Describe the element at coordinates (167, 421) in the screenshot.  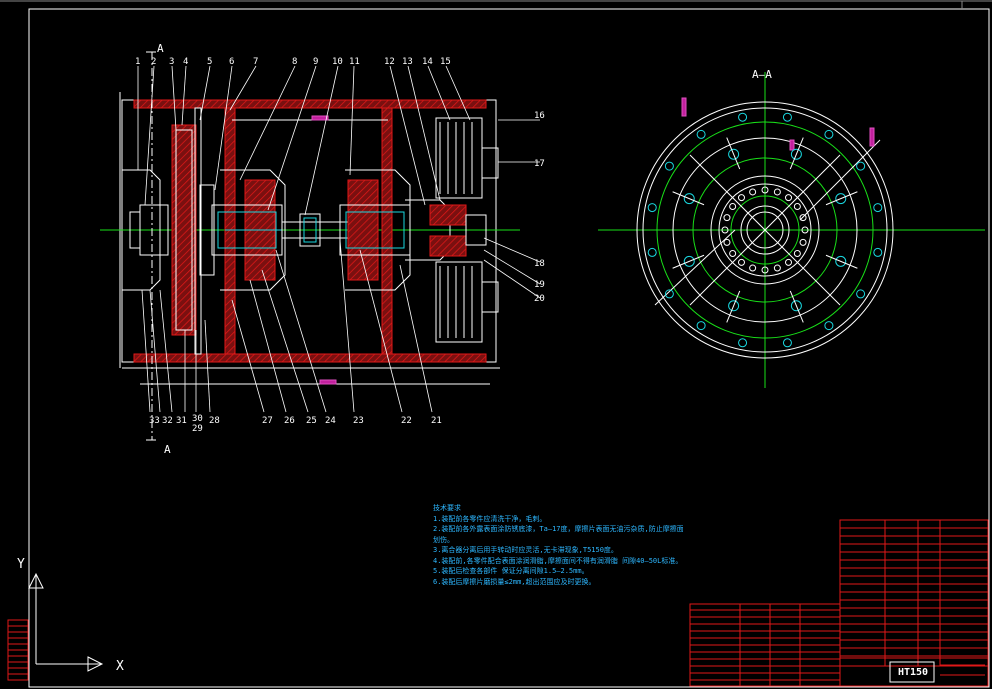
I see `part-number: 32` at that location.